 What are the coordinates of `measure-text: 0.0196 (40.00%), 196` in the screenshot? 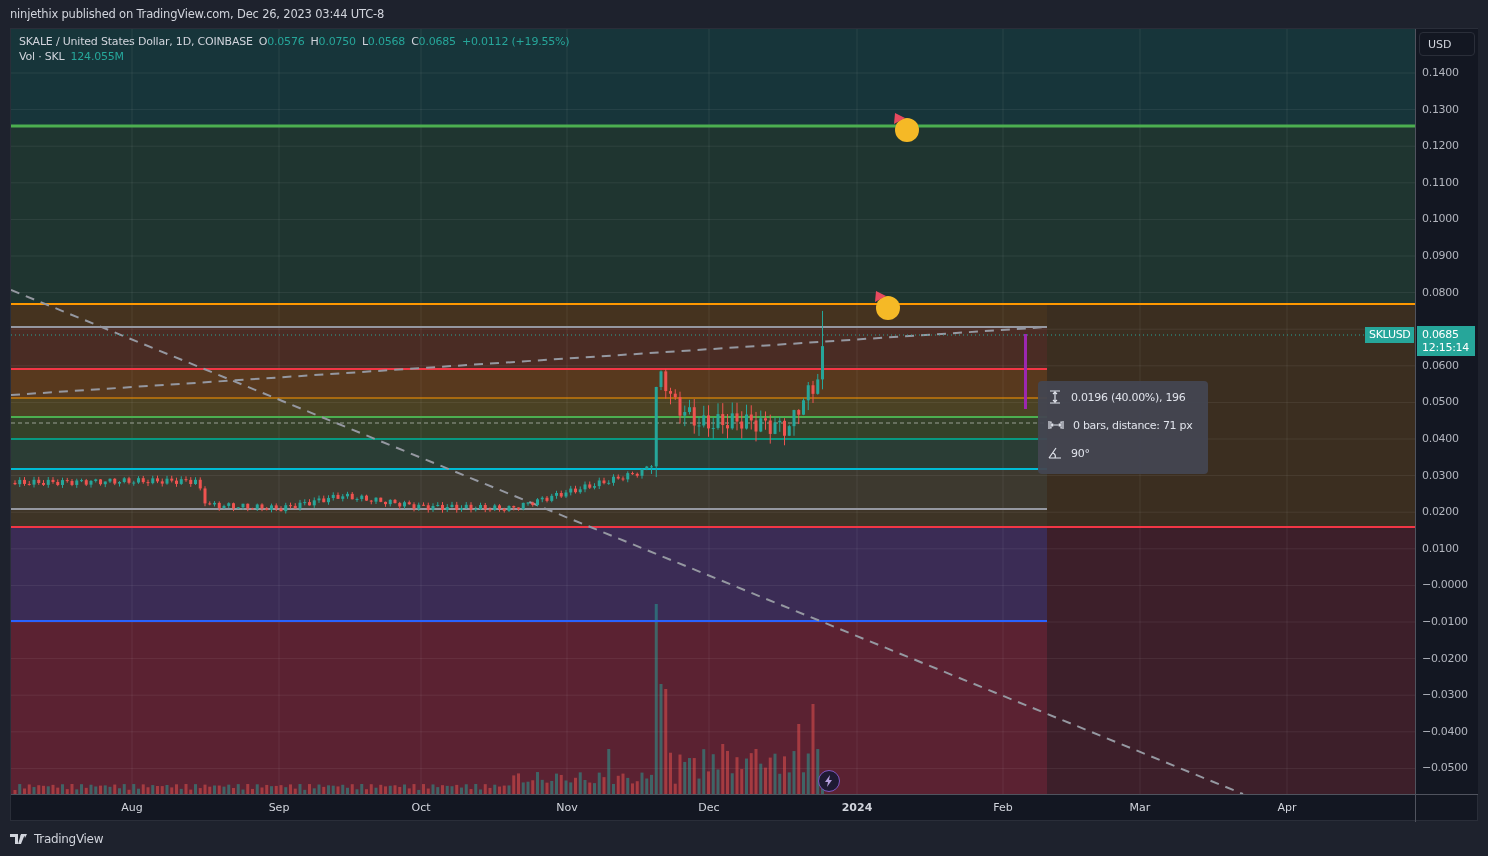 It's located at (1128, 397).